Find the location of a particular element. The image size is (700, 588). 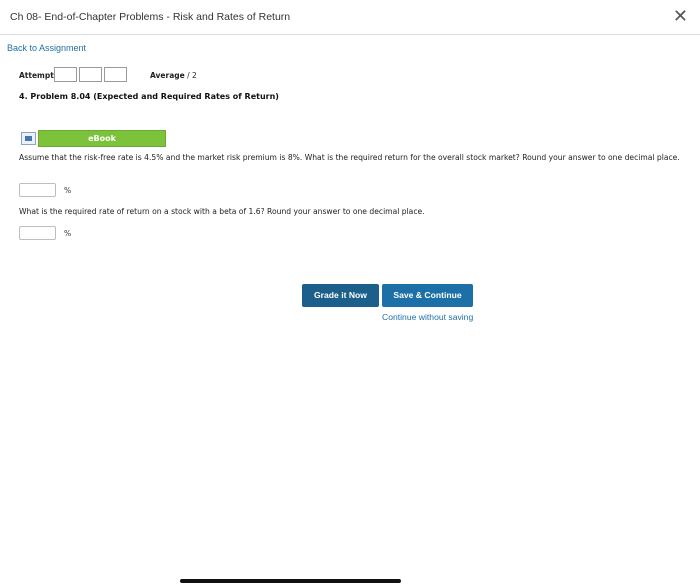

question-2-answer-input is located at coordinates (37, 233).